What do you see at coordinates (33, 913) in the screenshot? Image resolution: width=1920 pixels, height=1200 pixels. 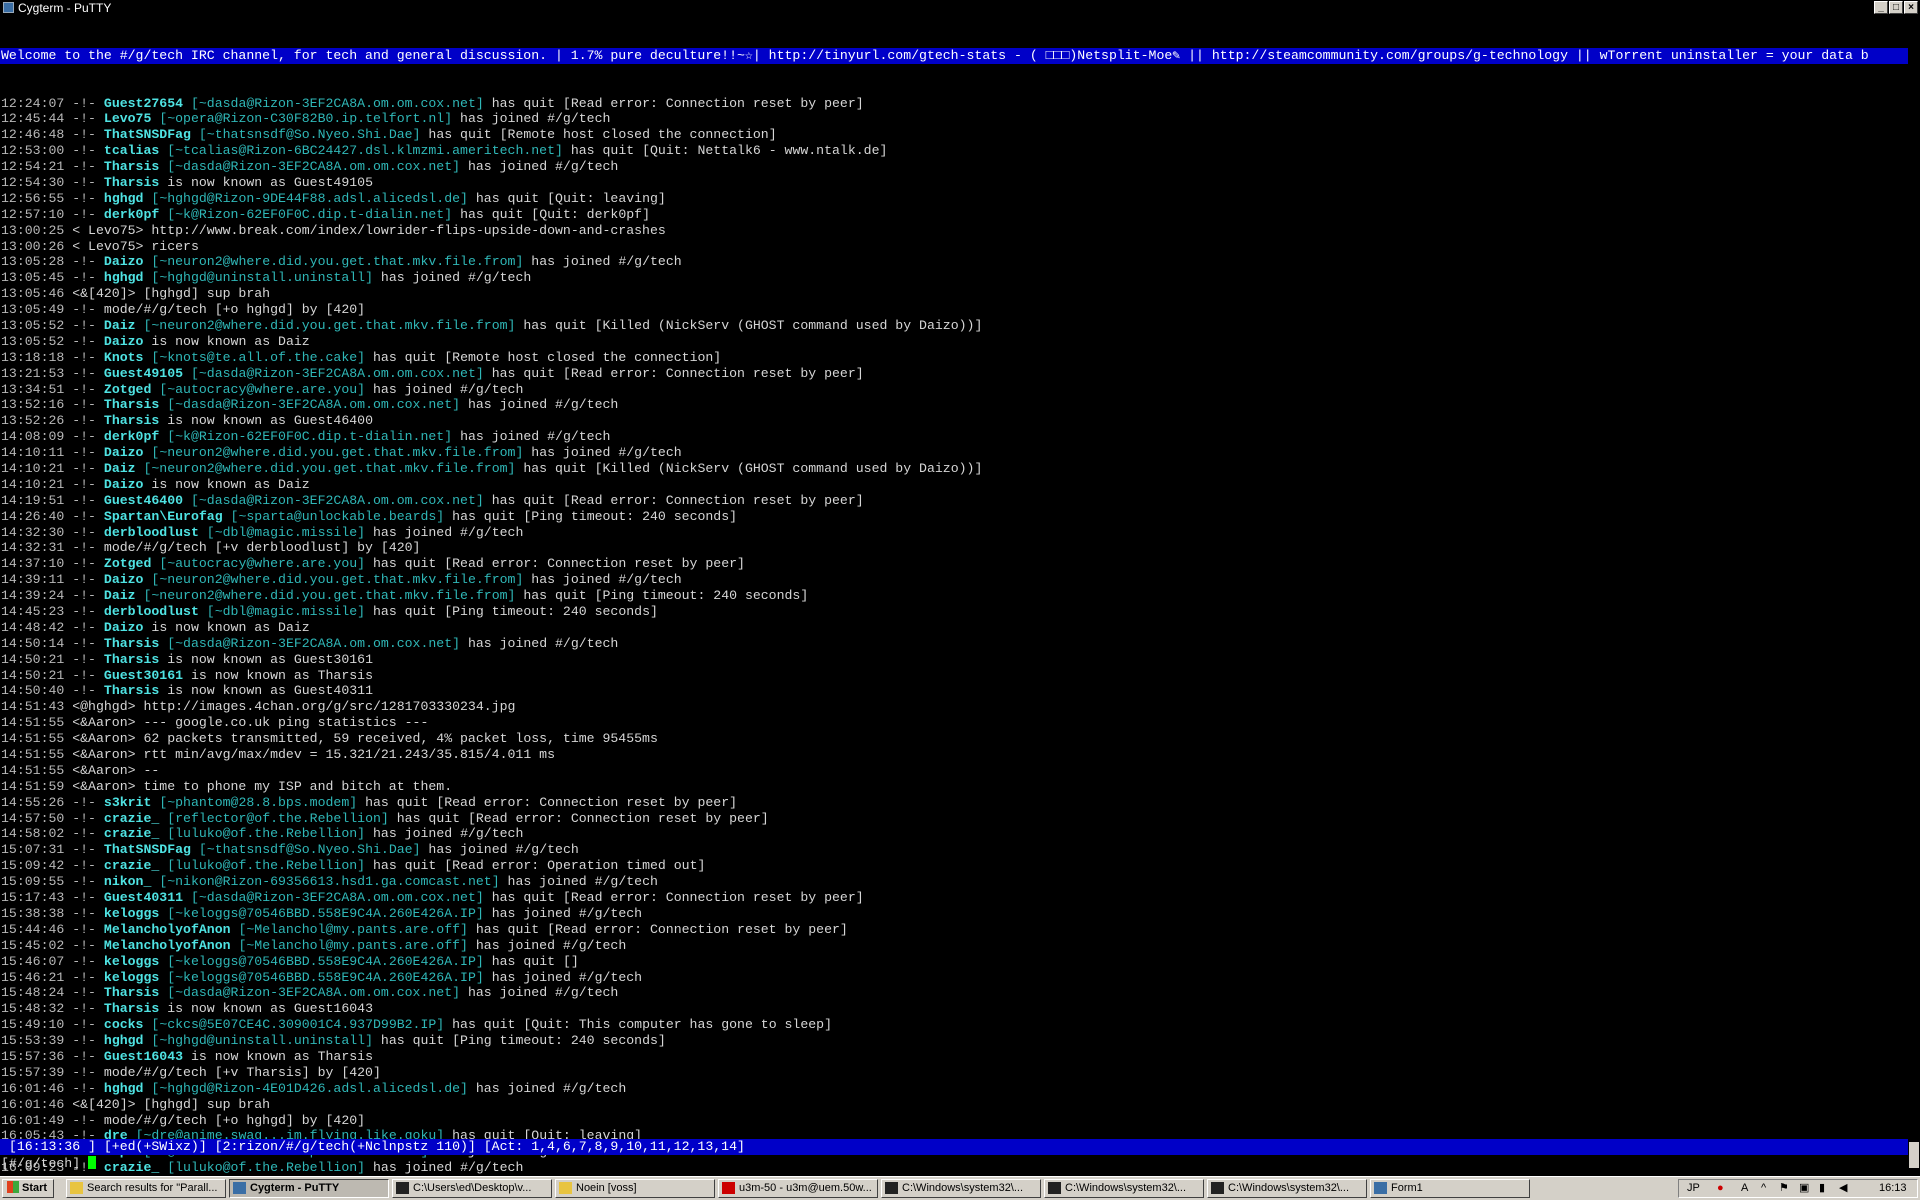 I see `log-timestamp: 15:38:38` at bounding box center [33, 913].